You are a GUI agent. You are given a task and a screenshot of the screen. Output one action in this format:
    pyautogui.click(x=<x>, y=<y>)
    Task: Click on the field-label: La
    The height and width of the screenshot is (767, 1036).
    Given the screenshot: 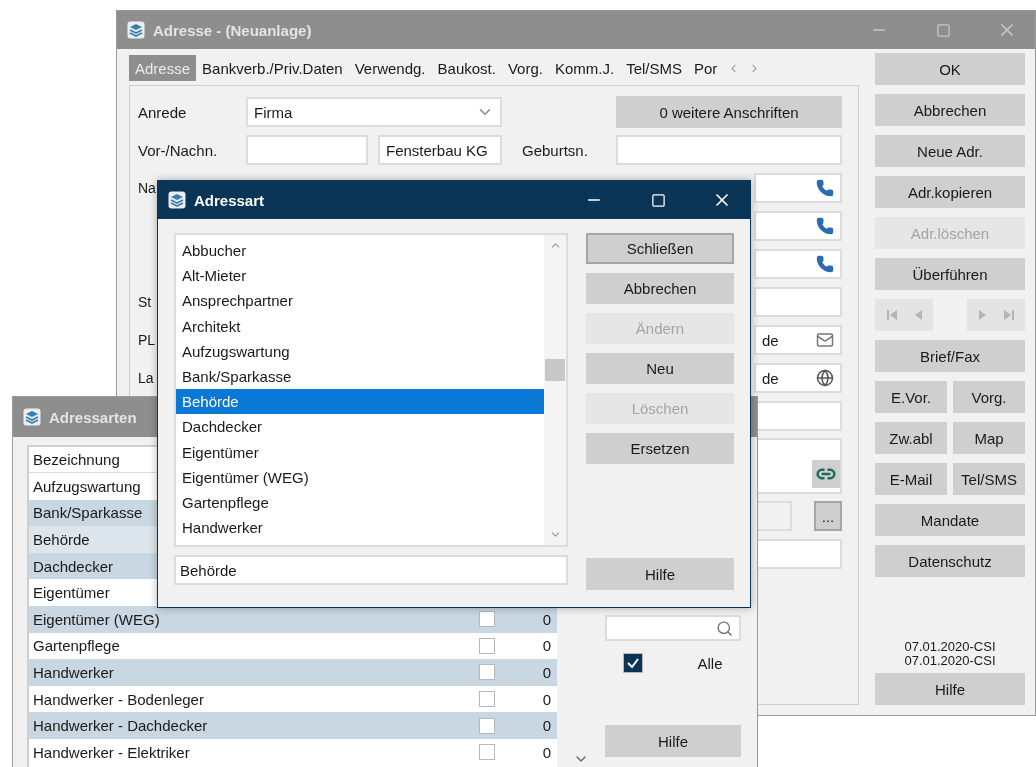 What is the action you would take?
    pyautogui.click(x=146, y=378)
    